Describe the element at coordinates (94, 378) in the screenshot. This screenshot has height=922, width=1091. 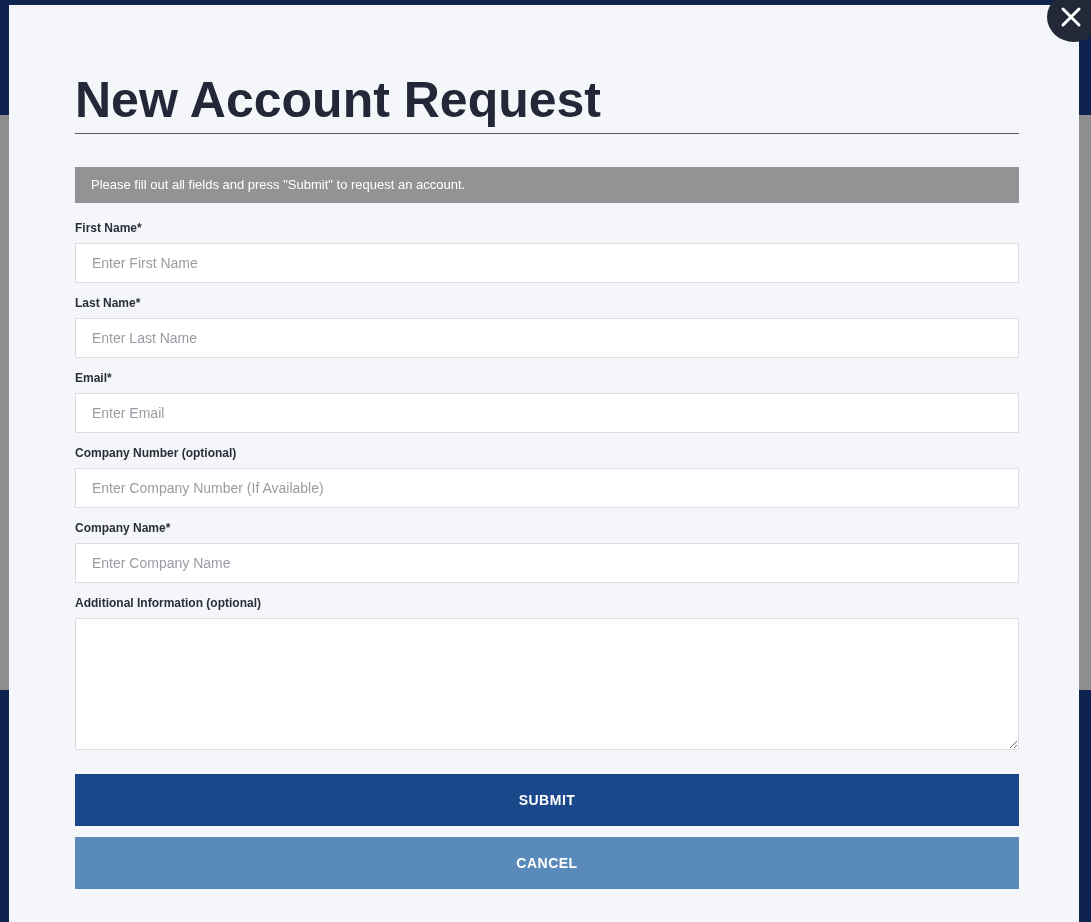
I see `field-label: Email*` at that location.